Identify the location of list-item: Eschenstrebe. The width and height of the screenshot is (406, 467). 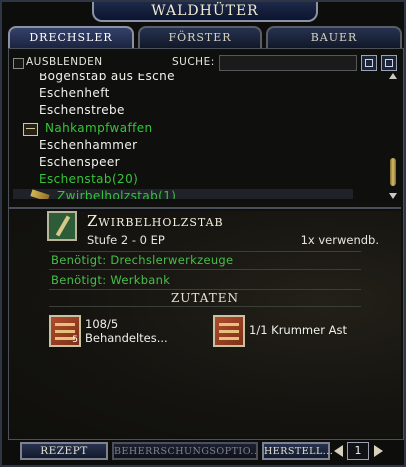
(82, 111).